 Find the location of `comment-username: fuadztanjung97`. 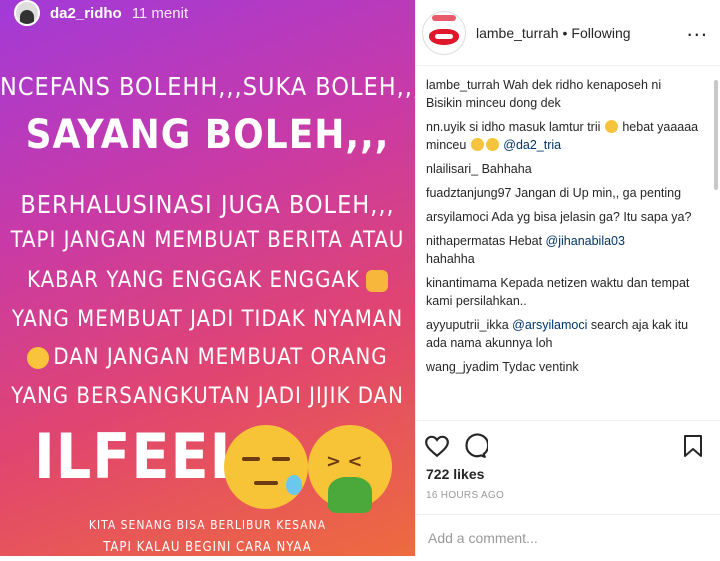

comment-username: fuadztanjung97 is located at coordinates (469, 193).